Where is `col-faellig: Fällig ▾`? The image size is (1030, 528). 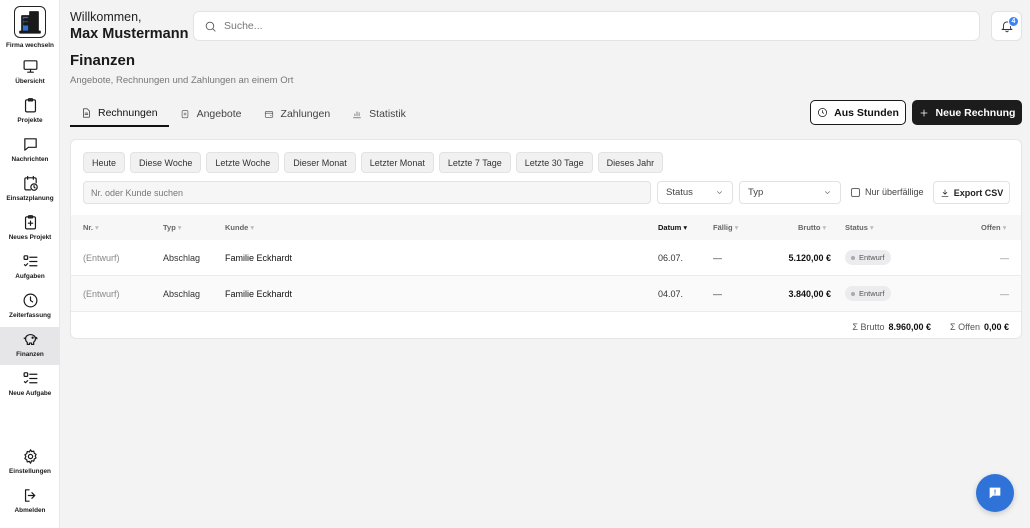 col-faellig: Fällig ▾ is located at coordinates (725, 227).